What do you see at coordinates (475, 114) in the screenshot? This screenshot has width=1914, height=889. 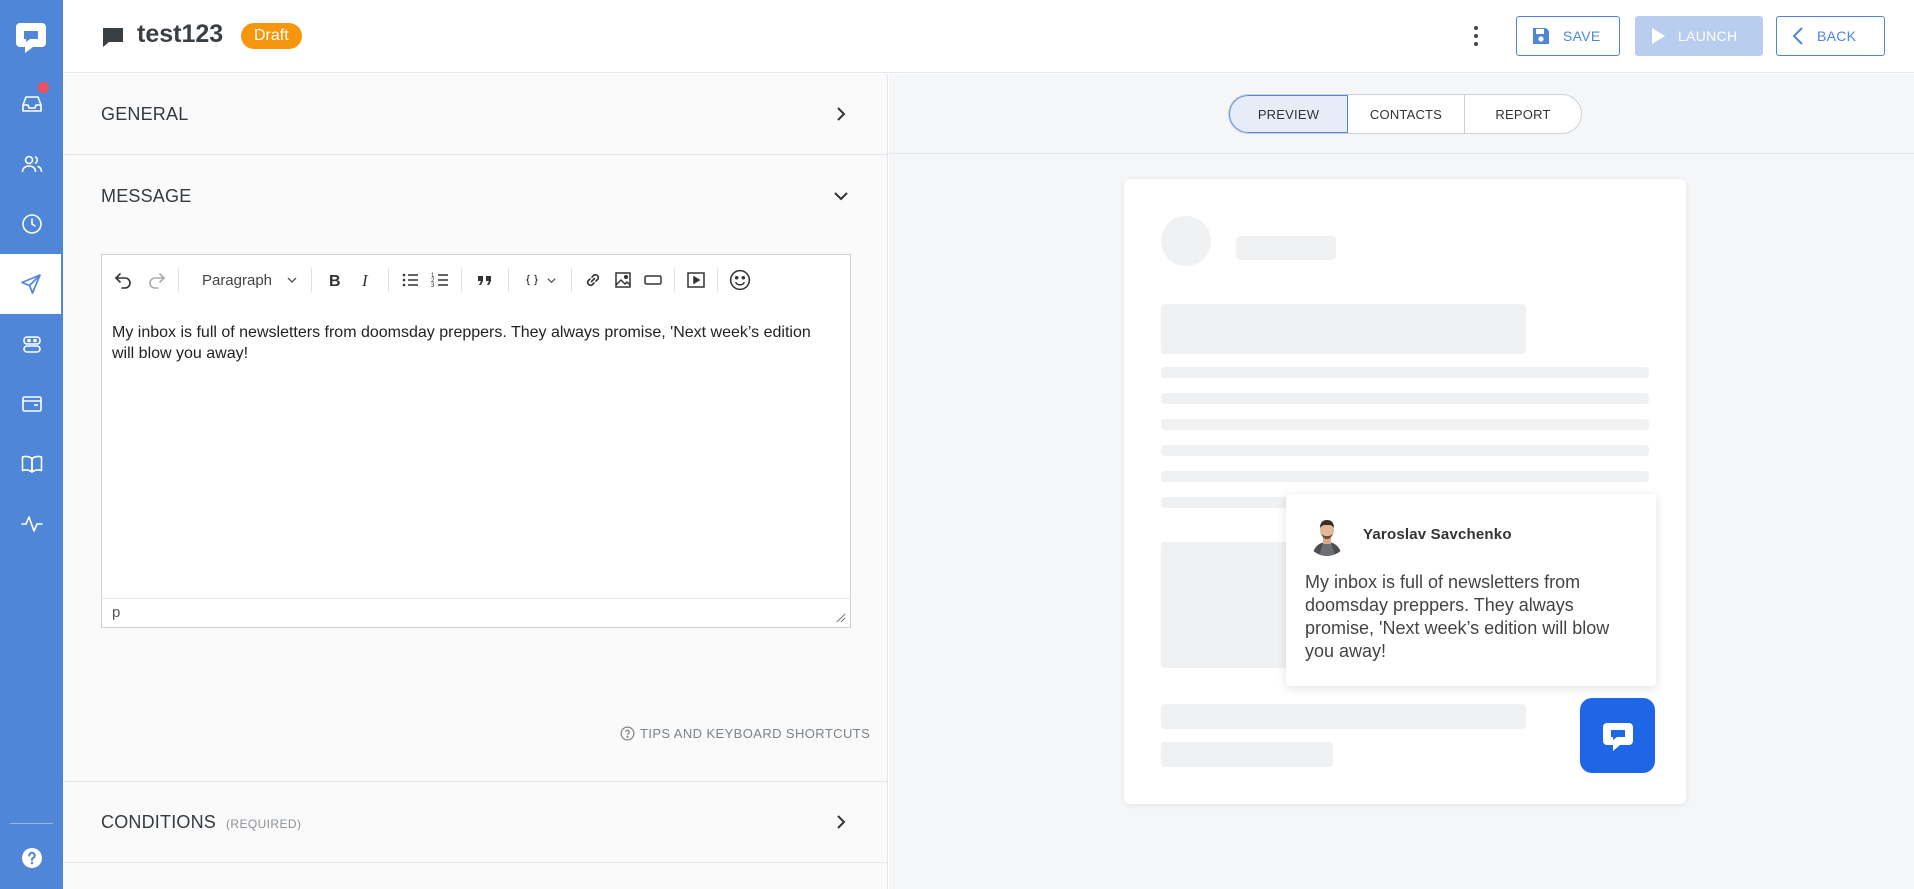 I see `section-general: GENERAL` at bounding box center [475, 114].